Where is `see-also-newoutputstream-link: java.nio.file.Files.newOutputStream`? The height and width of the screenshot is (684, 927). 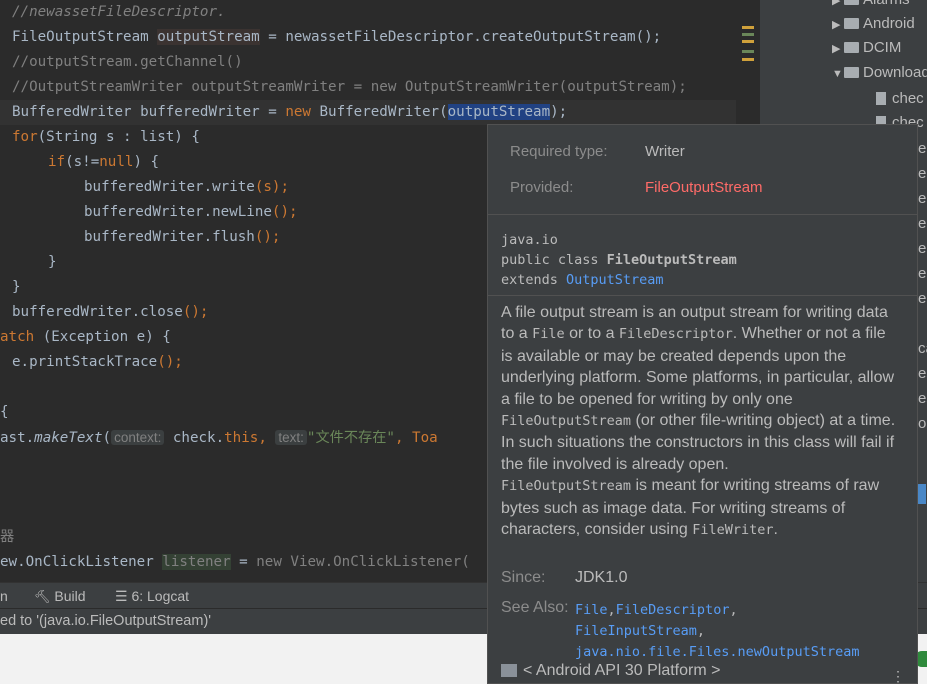
see-also-newoutputstream-link: java.nio.file.Files.newOutputStream is located at coordinates (717, 652).